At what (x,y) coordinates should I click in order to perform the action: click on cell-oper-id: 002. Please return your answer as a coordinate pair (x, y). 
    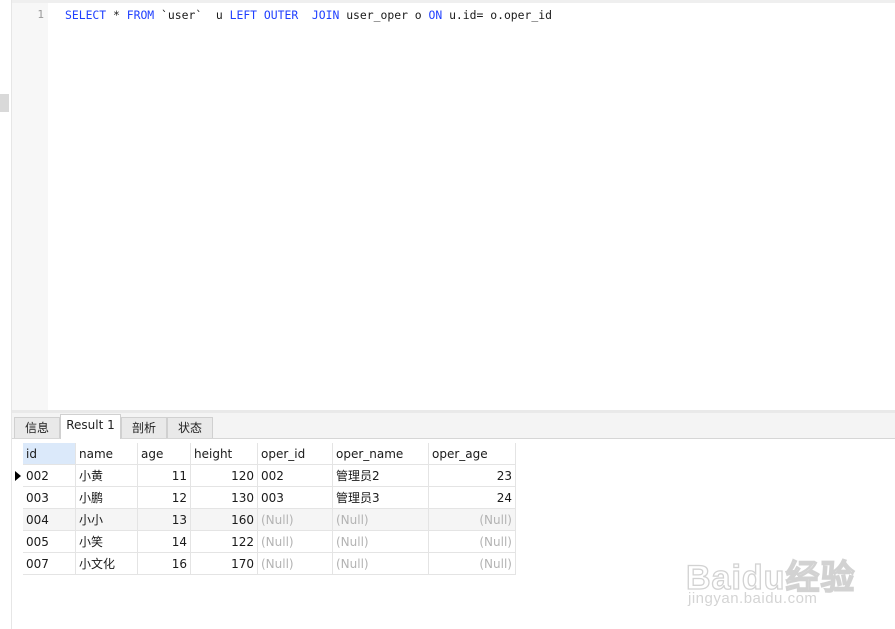
    Looking at the image, I should click on (295, 476).